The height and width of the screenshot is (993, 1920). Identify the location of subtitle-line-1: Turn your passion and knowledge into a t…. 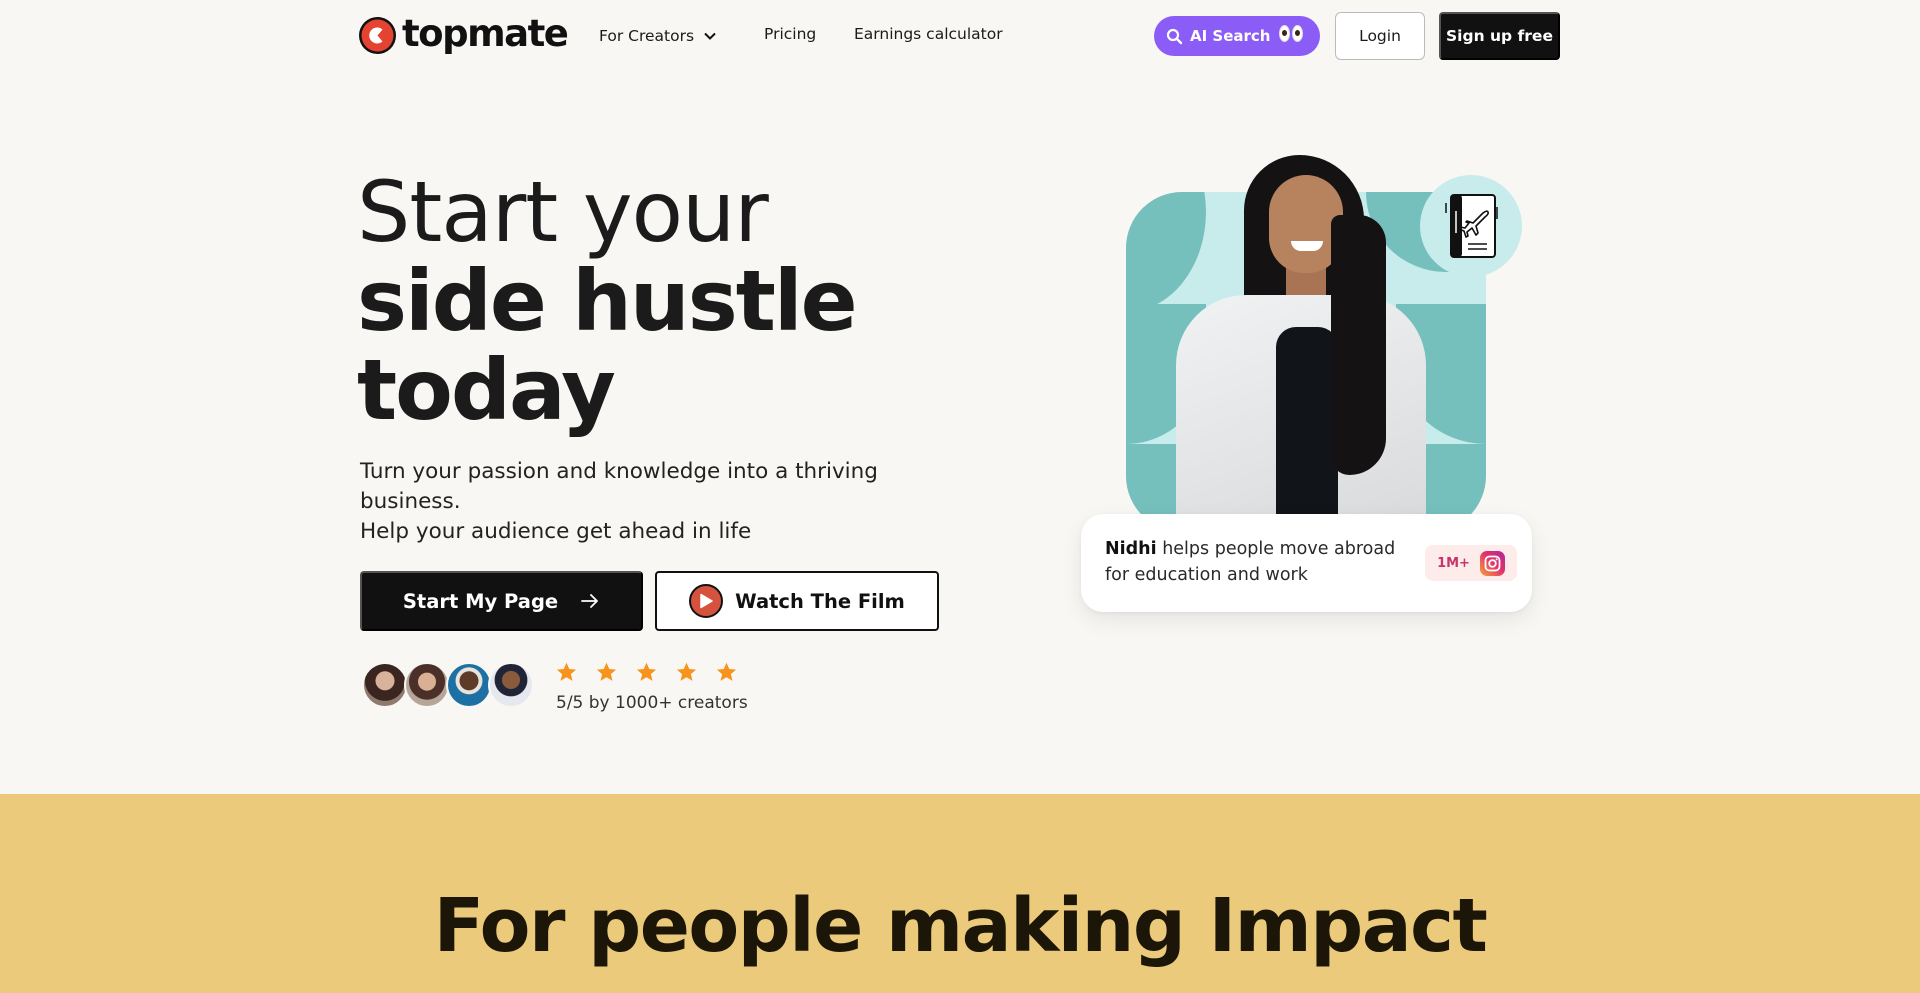
(619, 486).